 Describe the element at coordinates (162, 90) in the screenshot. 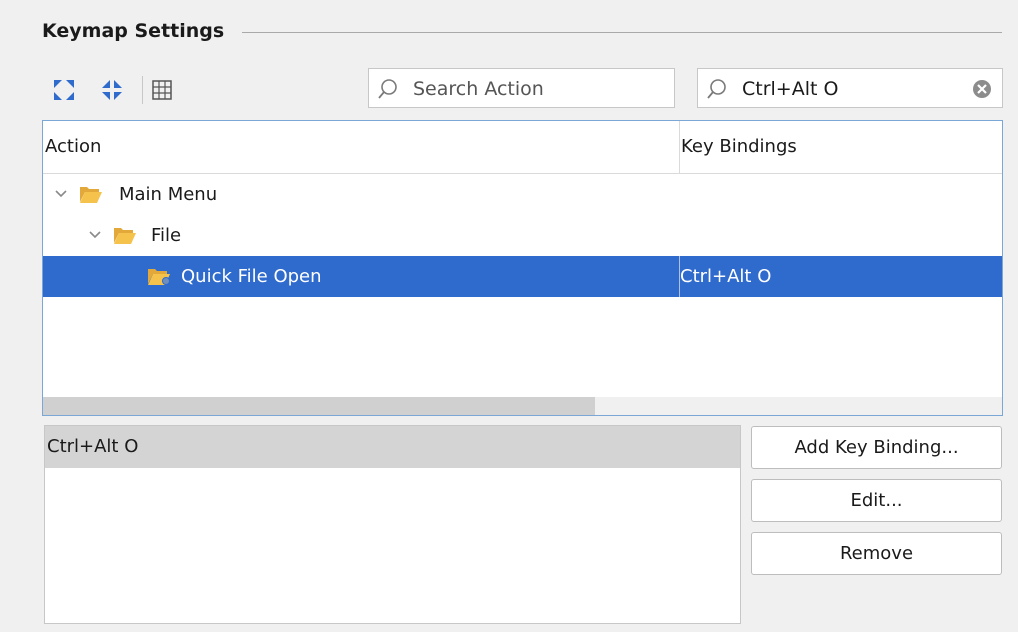

I see `table-icon` at that location.